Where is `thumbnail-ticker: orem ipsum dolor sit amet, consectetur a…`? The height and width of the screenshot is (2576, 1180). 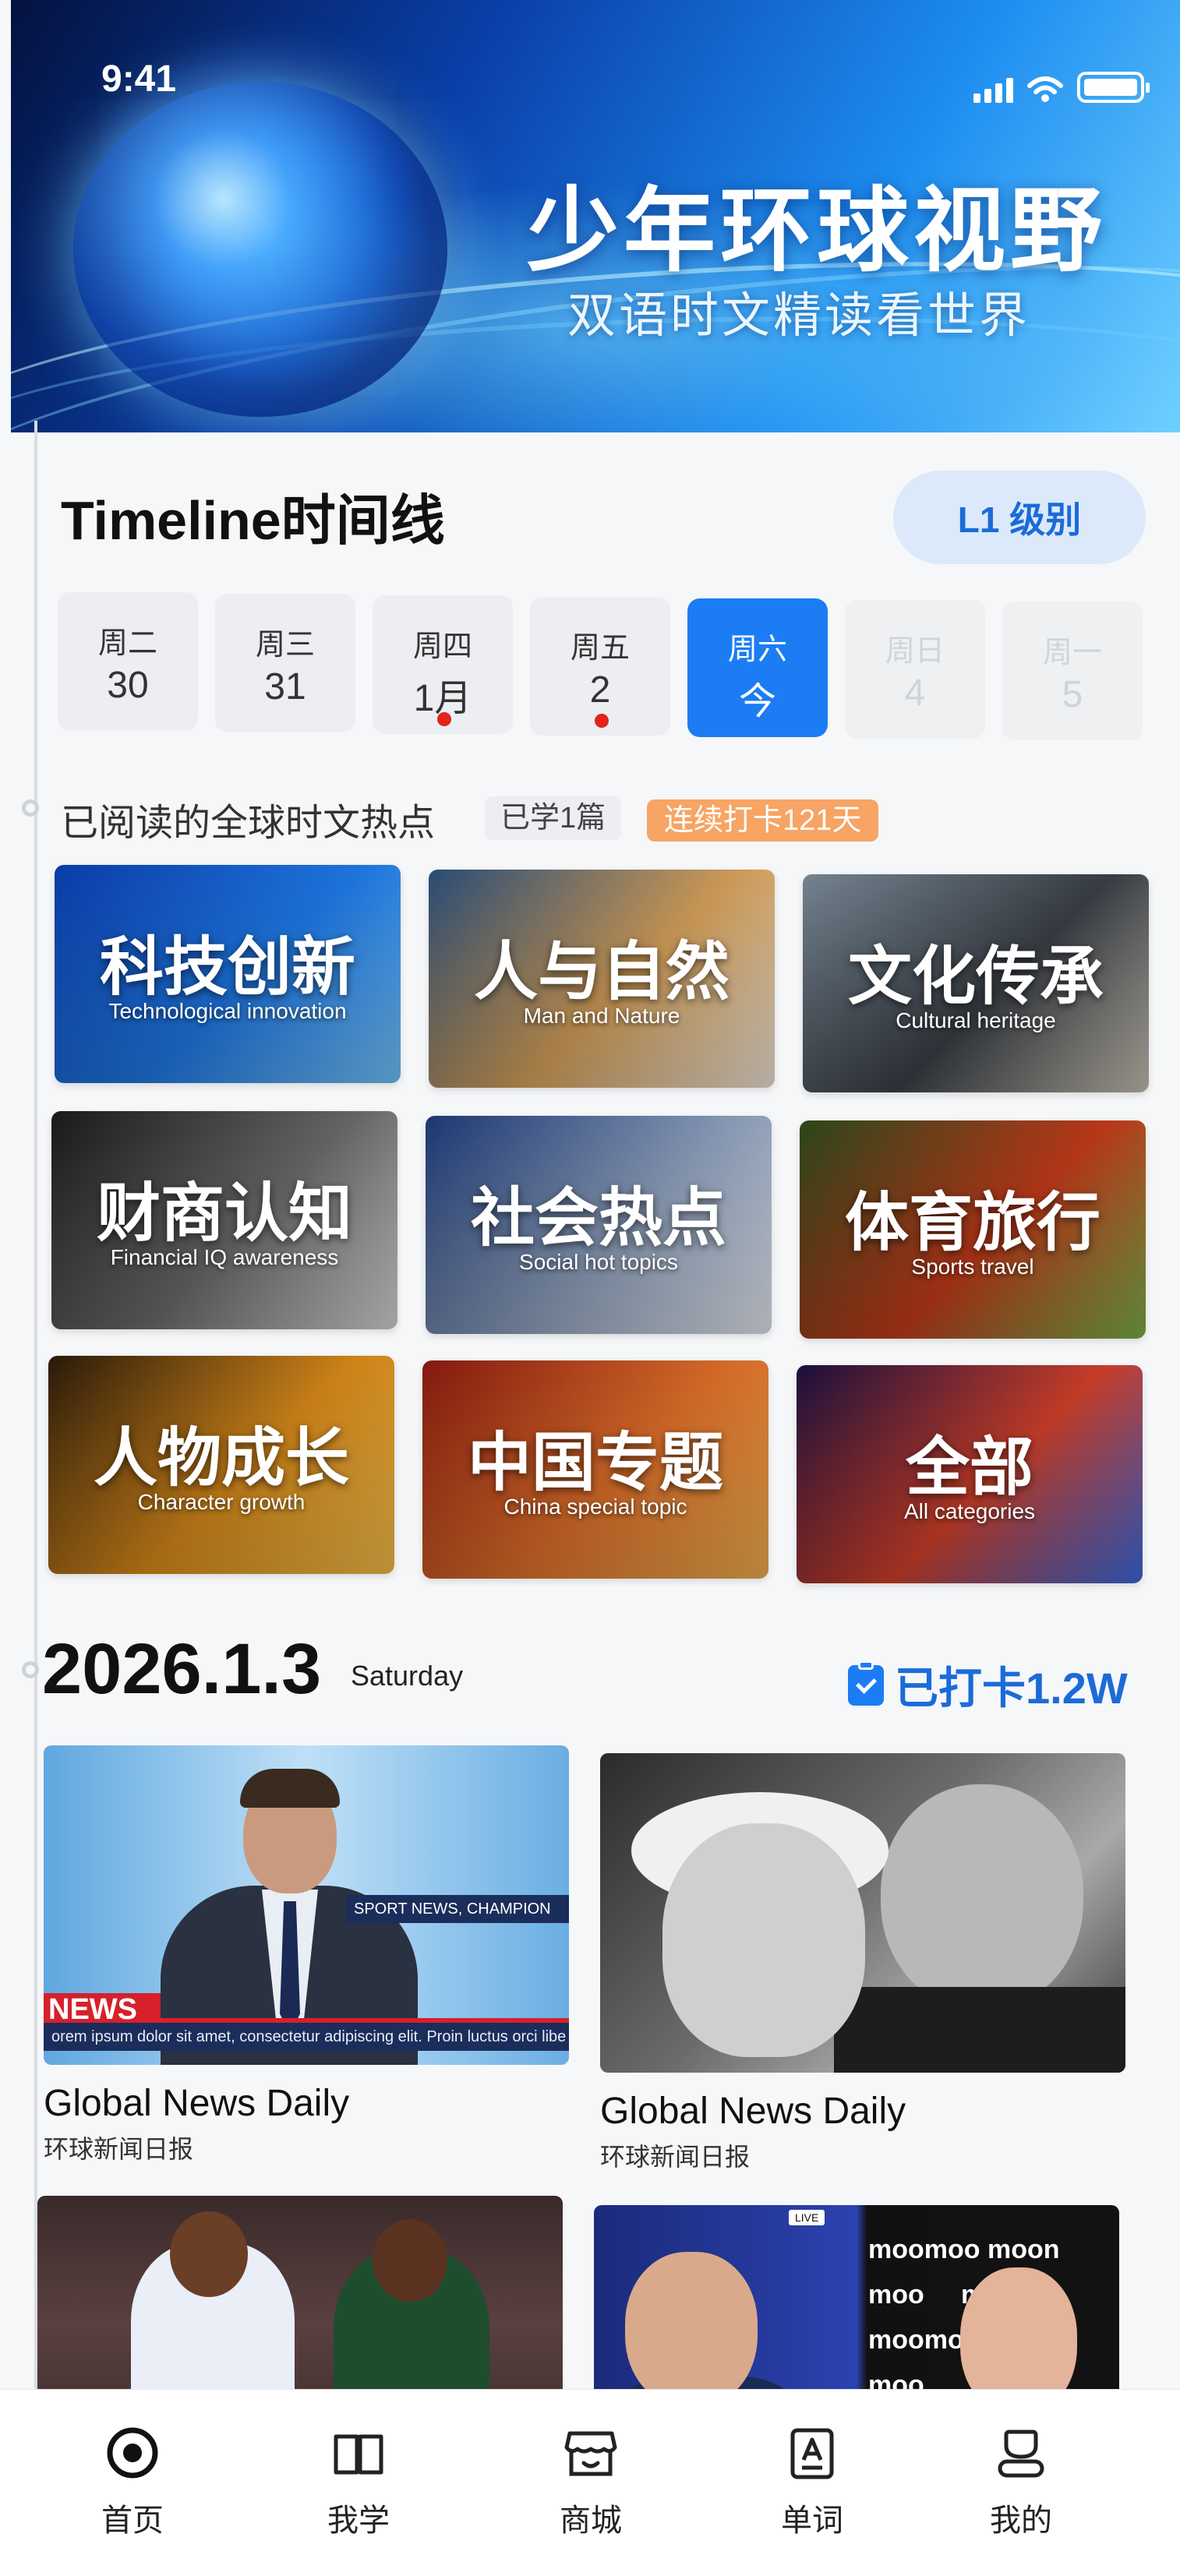 thumbnail-ticker: orem ipsum dolor sit amet, consectetur a… is located at coordinates (306, 2037).